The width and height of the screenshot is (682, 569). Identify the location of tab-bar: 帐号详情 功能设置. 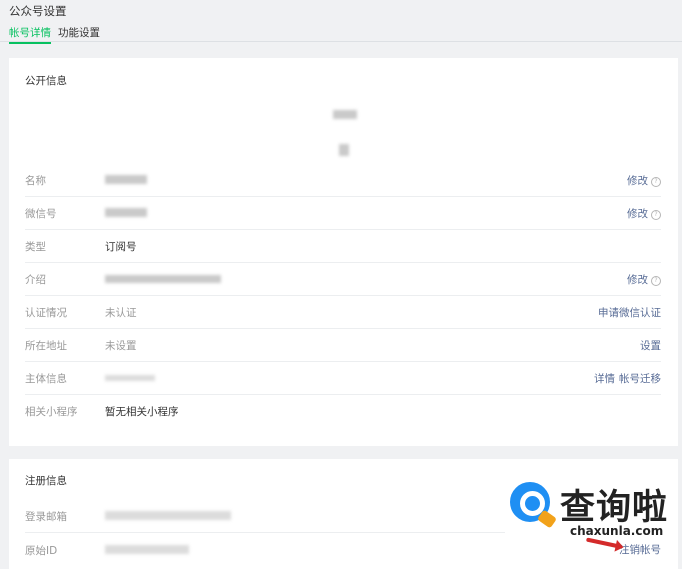
(341, 33).